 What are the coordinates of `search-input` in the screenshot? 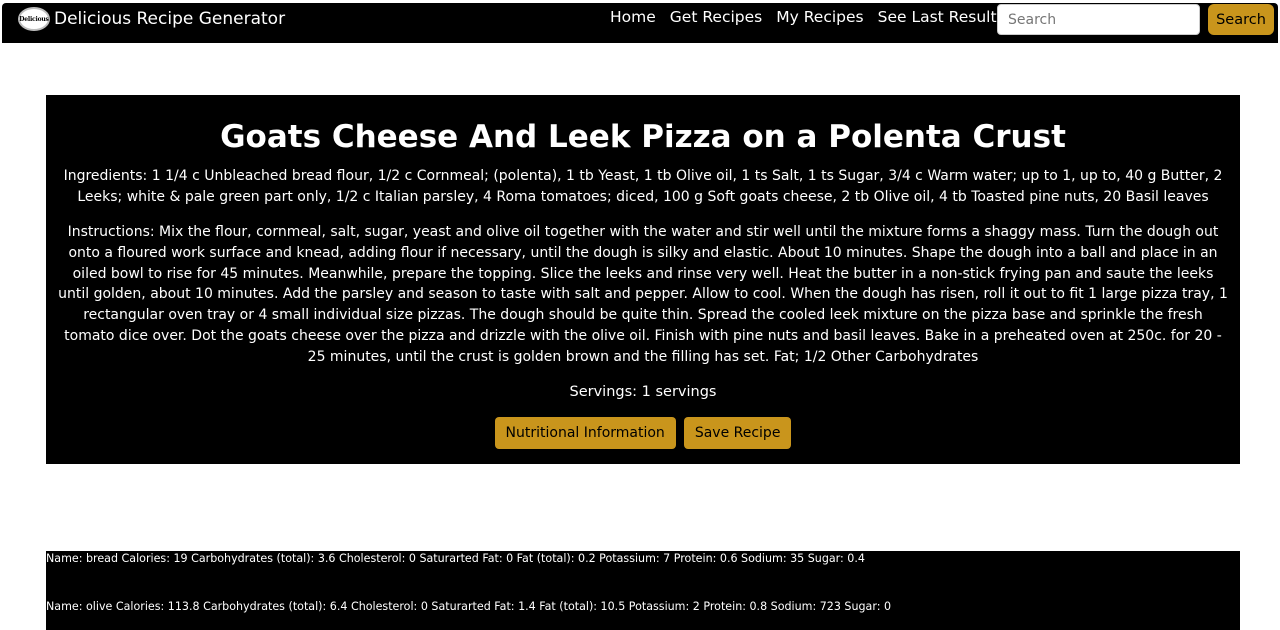 It's located at (1098, 19).